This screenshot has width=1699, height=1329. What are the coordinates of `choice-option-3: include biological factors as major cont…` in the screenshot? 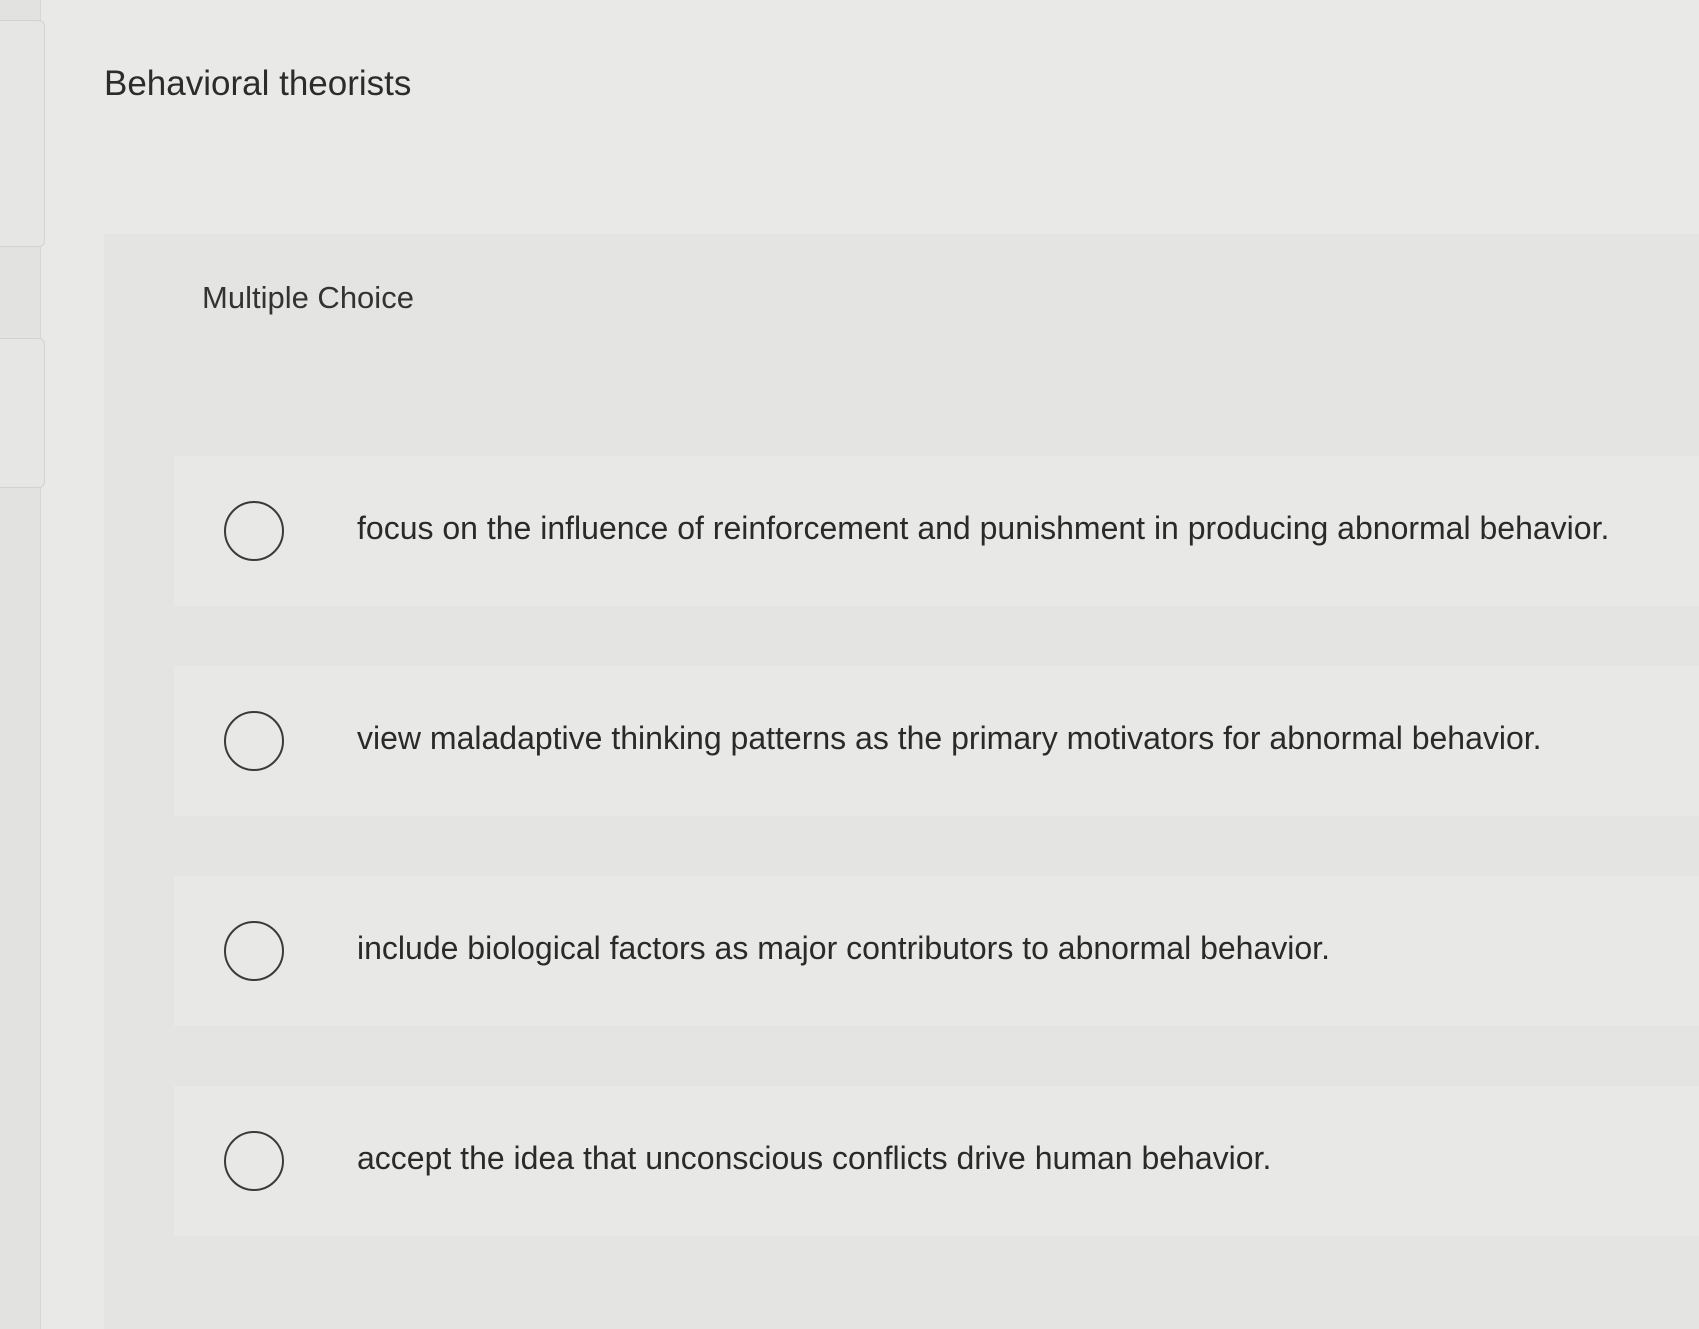 It's located at (936, 951).